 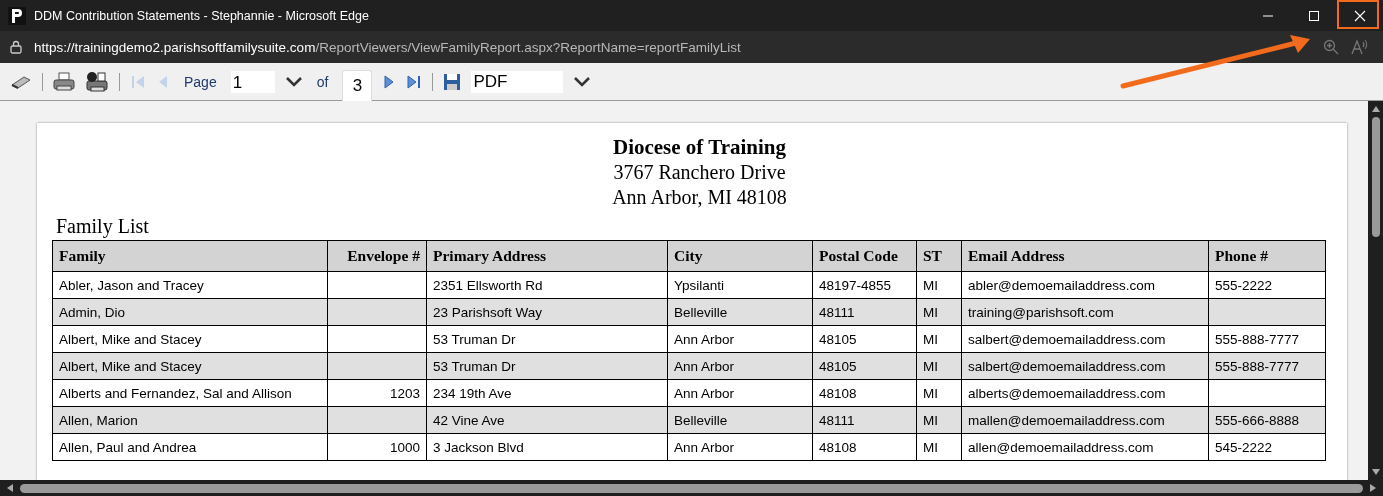 What do you see at coordinates (64, 81) in the screenshot?
I see `printer-icon` at bounding box center [64, 81].